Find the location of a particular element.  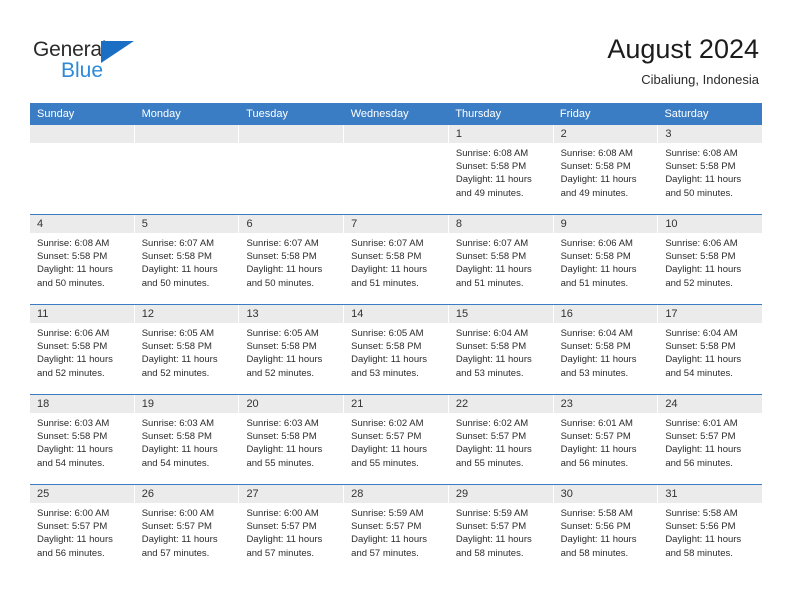

day-number: 17 is located at coordinates (710, 314).